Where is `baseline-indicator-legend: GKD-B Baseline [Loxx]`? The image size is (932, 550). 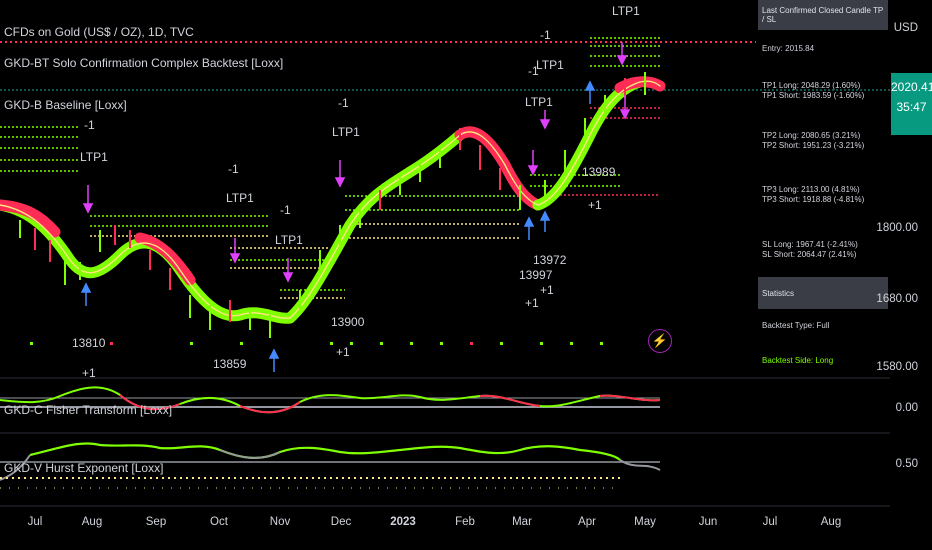 baseline-indicator-legend: GKD-B Baseline [Loxx] is located at coordinates (65, 105).